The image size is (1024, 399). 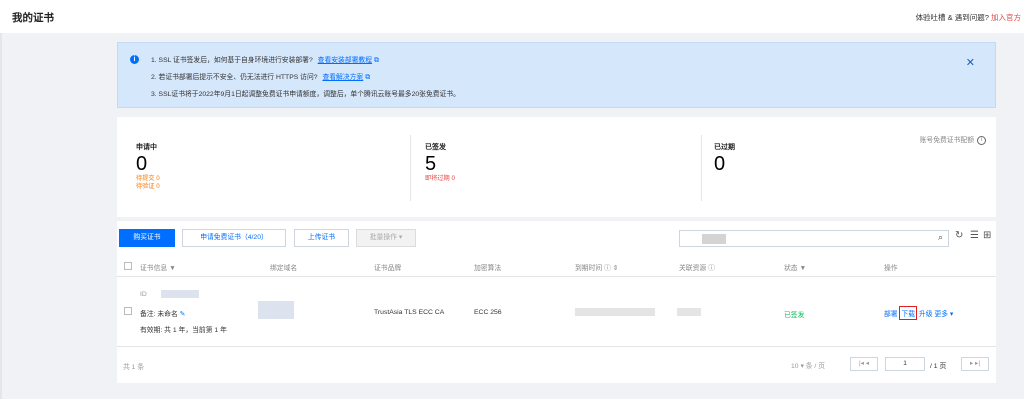 What do you see at coordinates (556, 365) in the screenshot?
I see `table-footer: 共 1 条 10 ▾ 条 / 页 |◂ ◂ 1 / 1 页 ▸ ▸|` at bounding box center [556, 365].